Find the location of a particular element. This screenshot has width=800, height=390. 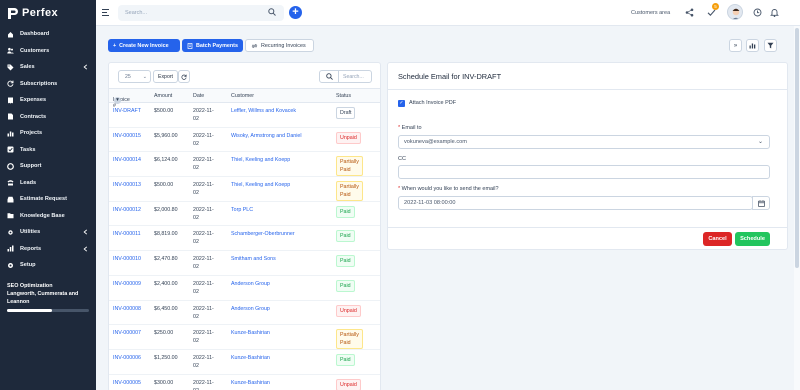

sidebar-item-estimate-request: Estimate Request is located at coordinates (48, 199).